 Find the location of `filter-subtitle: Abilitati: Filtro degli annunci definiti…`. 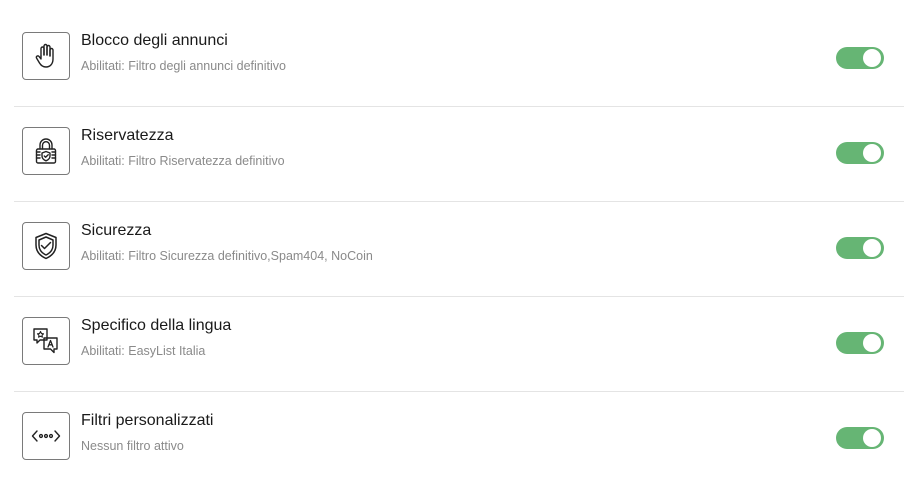

filter-subtitle: Abilitati: Filtro degli annunci definiti… is located at coordinates (183, 66).